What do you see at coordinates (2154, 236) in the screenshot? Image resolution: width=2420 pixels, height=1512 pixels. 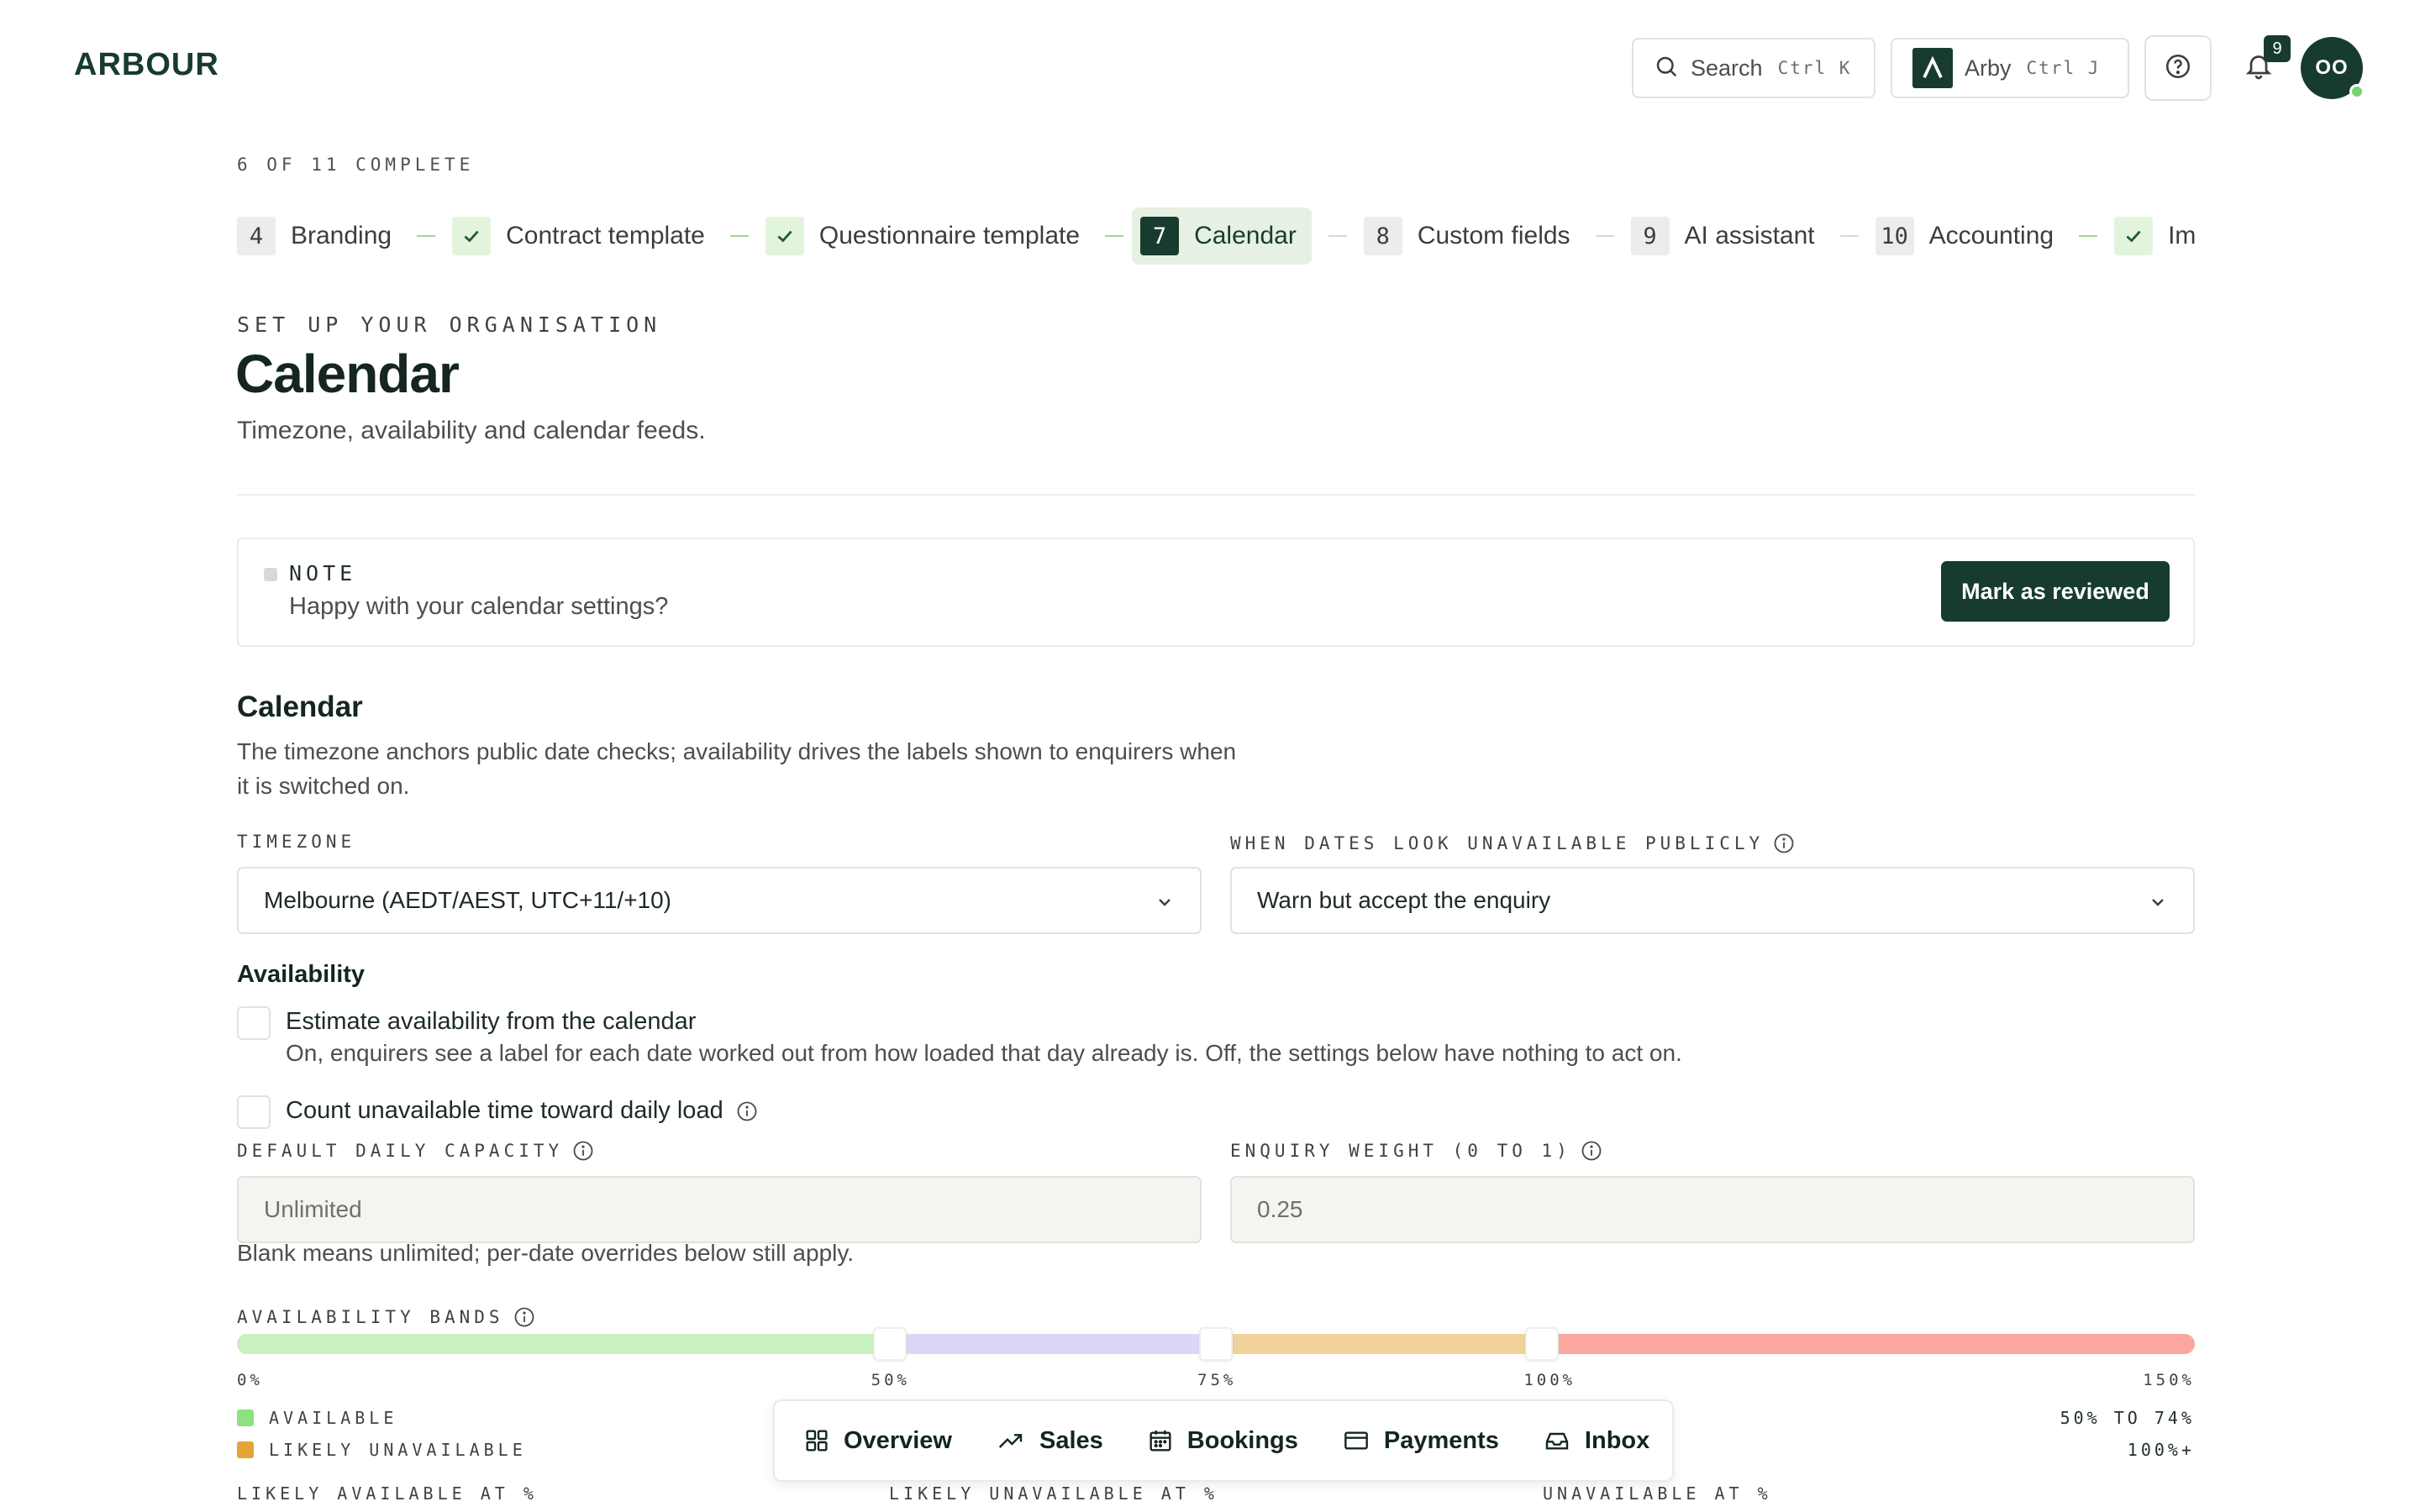 I see `step-imports: Imports` at bounding box center [2154, 236].